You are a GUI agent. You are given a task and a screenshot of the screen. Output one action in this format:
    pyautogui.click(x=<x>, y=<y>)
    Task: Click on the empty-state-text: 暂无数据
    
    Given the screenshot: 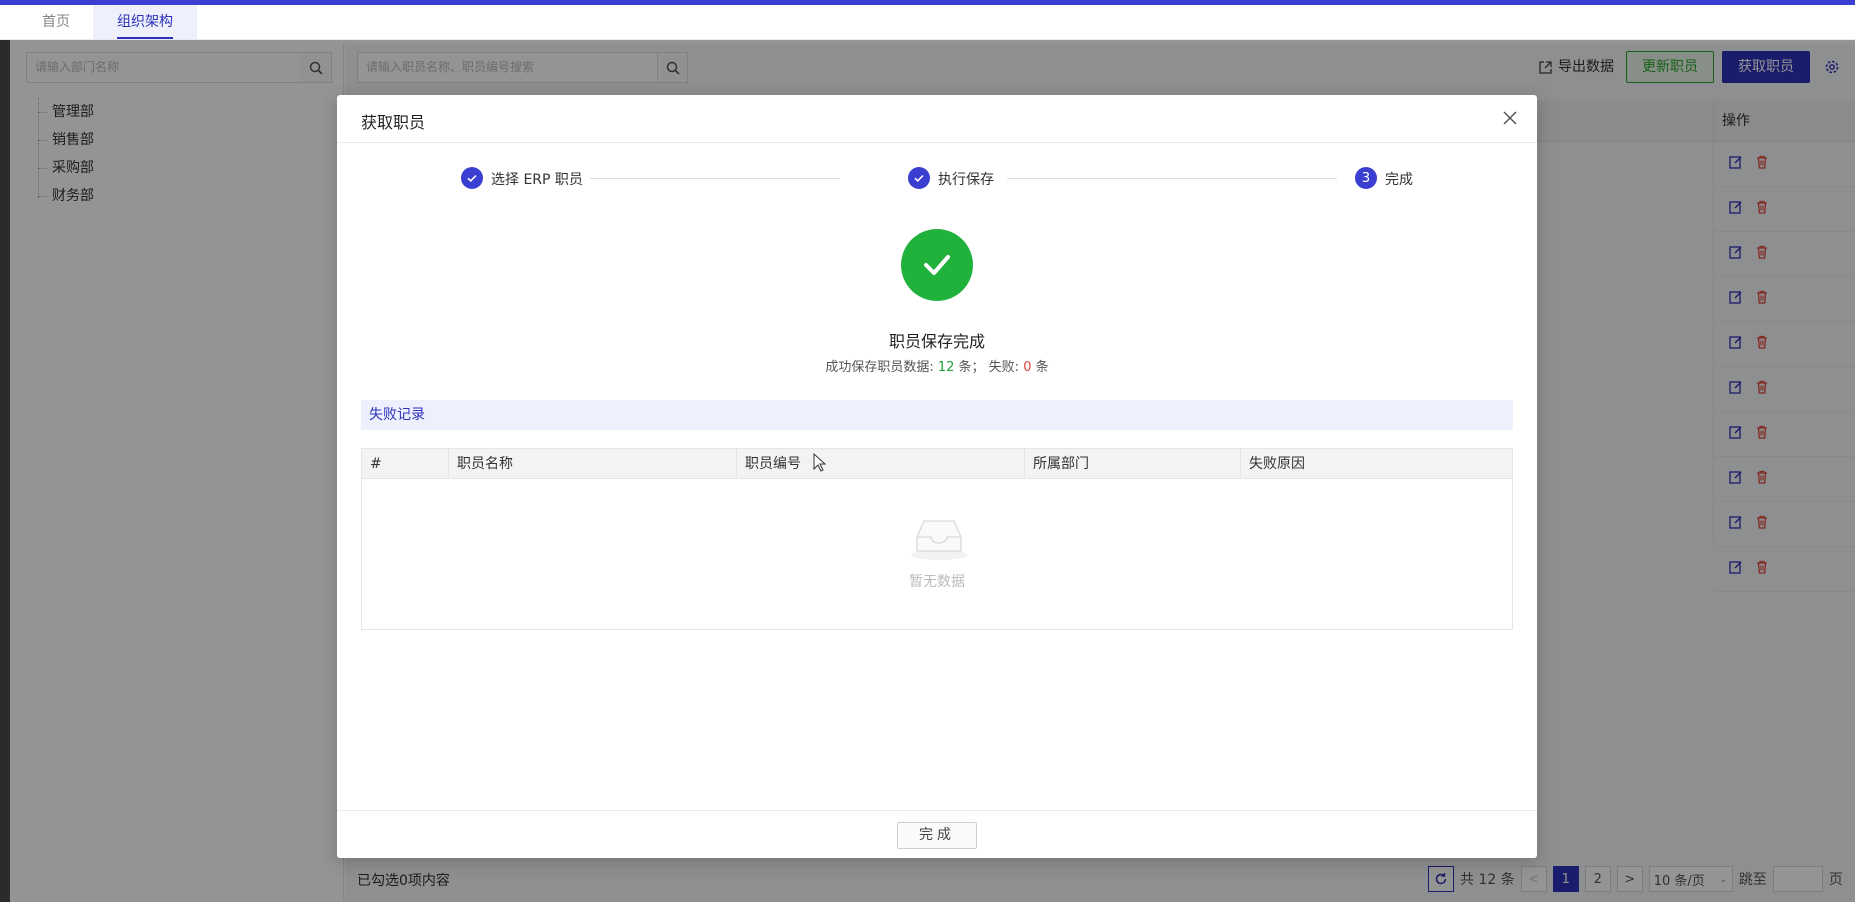 What is the action you would take?
    pyautogui.click(x=937, y=582)
    